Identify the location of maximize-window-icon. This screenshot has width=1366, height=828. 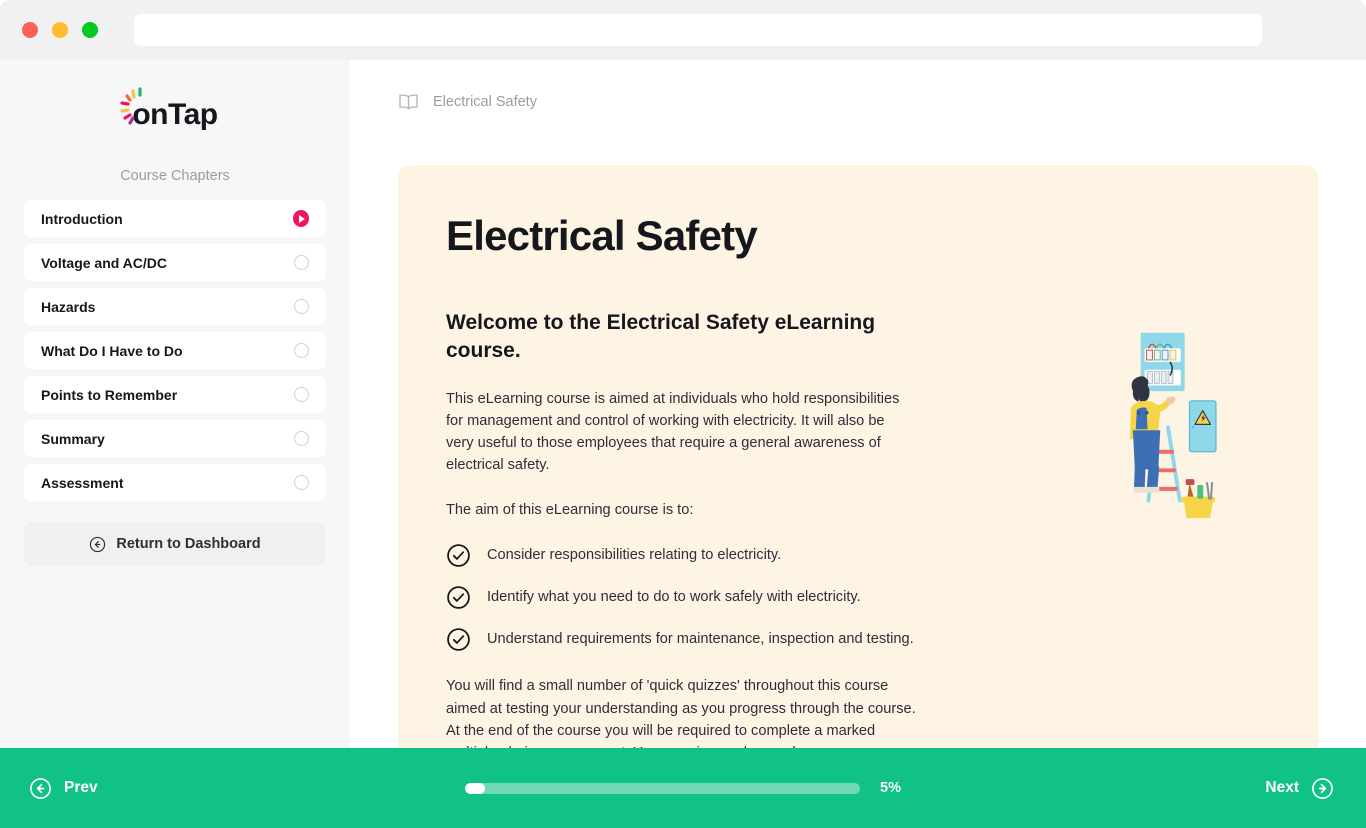
(90, 30).